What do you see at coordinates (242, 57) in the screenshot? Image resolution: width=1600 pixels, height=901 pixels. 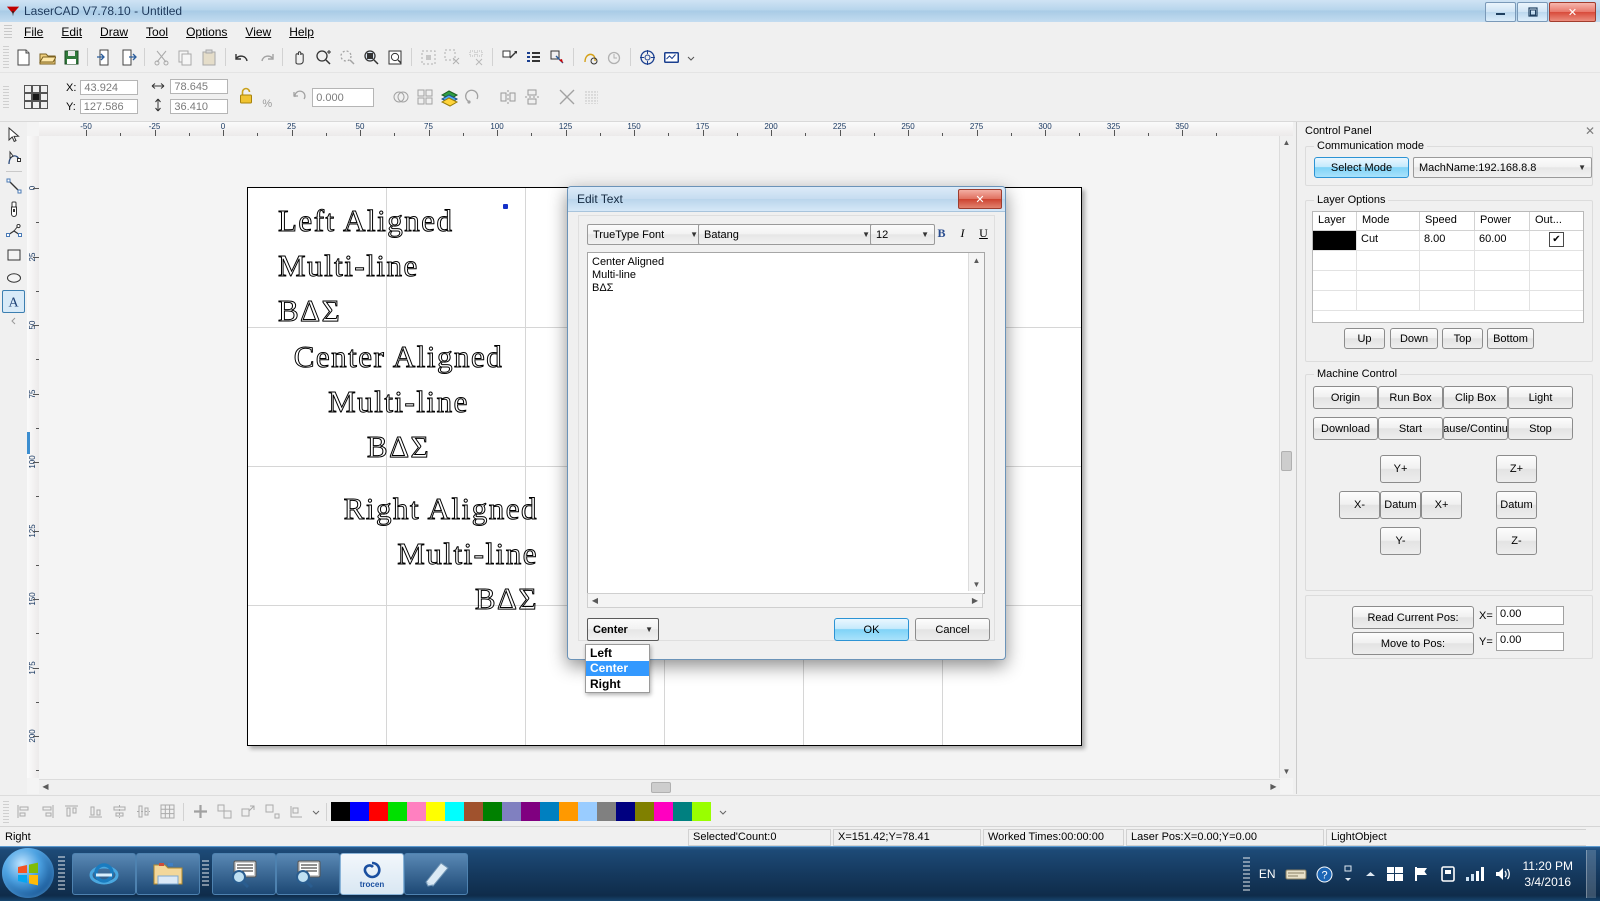 I see `undo-icon` at bounding box center [242, 57].